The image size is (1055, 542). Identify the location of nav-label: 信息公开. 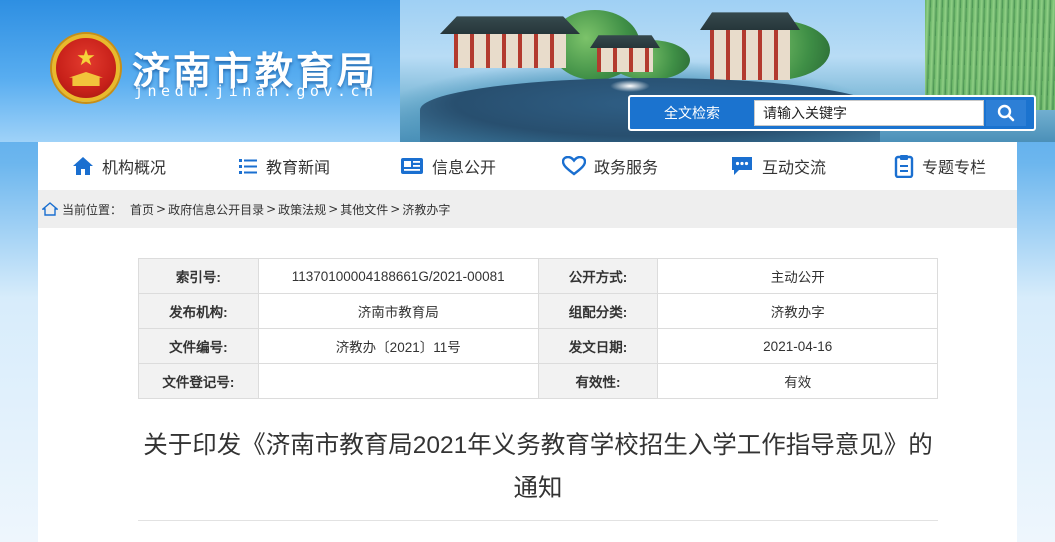
(464, 167).